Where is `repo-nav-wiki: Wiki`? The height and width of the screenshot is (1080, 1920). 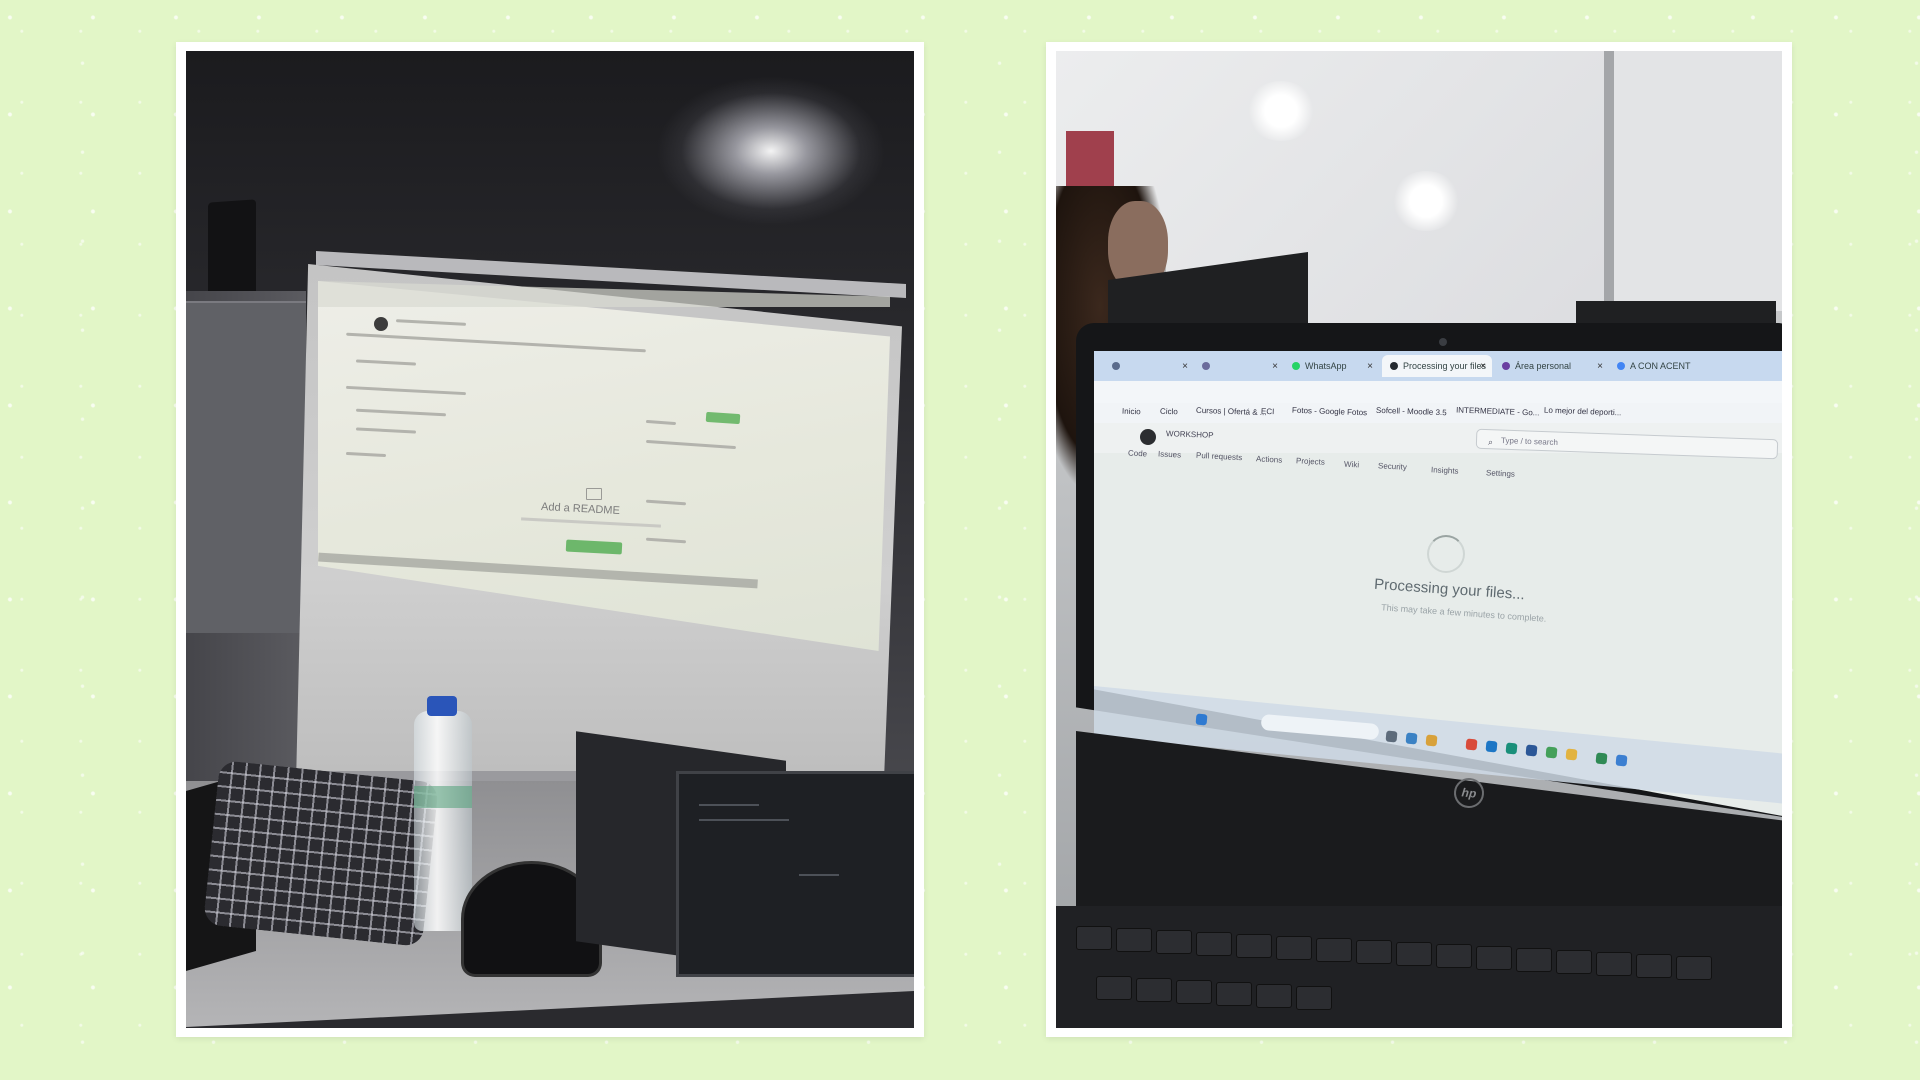 repo-nav-wiki: Wiki is located at coordinates (1352, 465).